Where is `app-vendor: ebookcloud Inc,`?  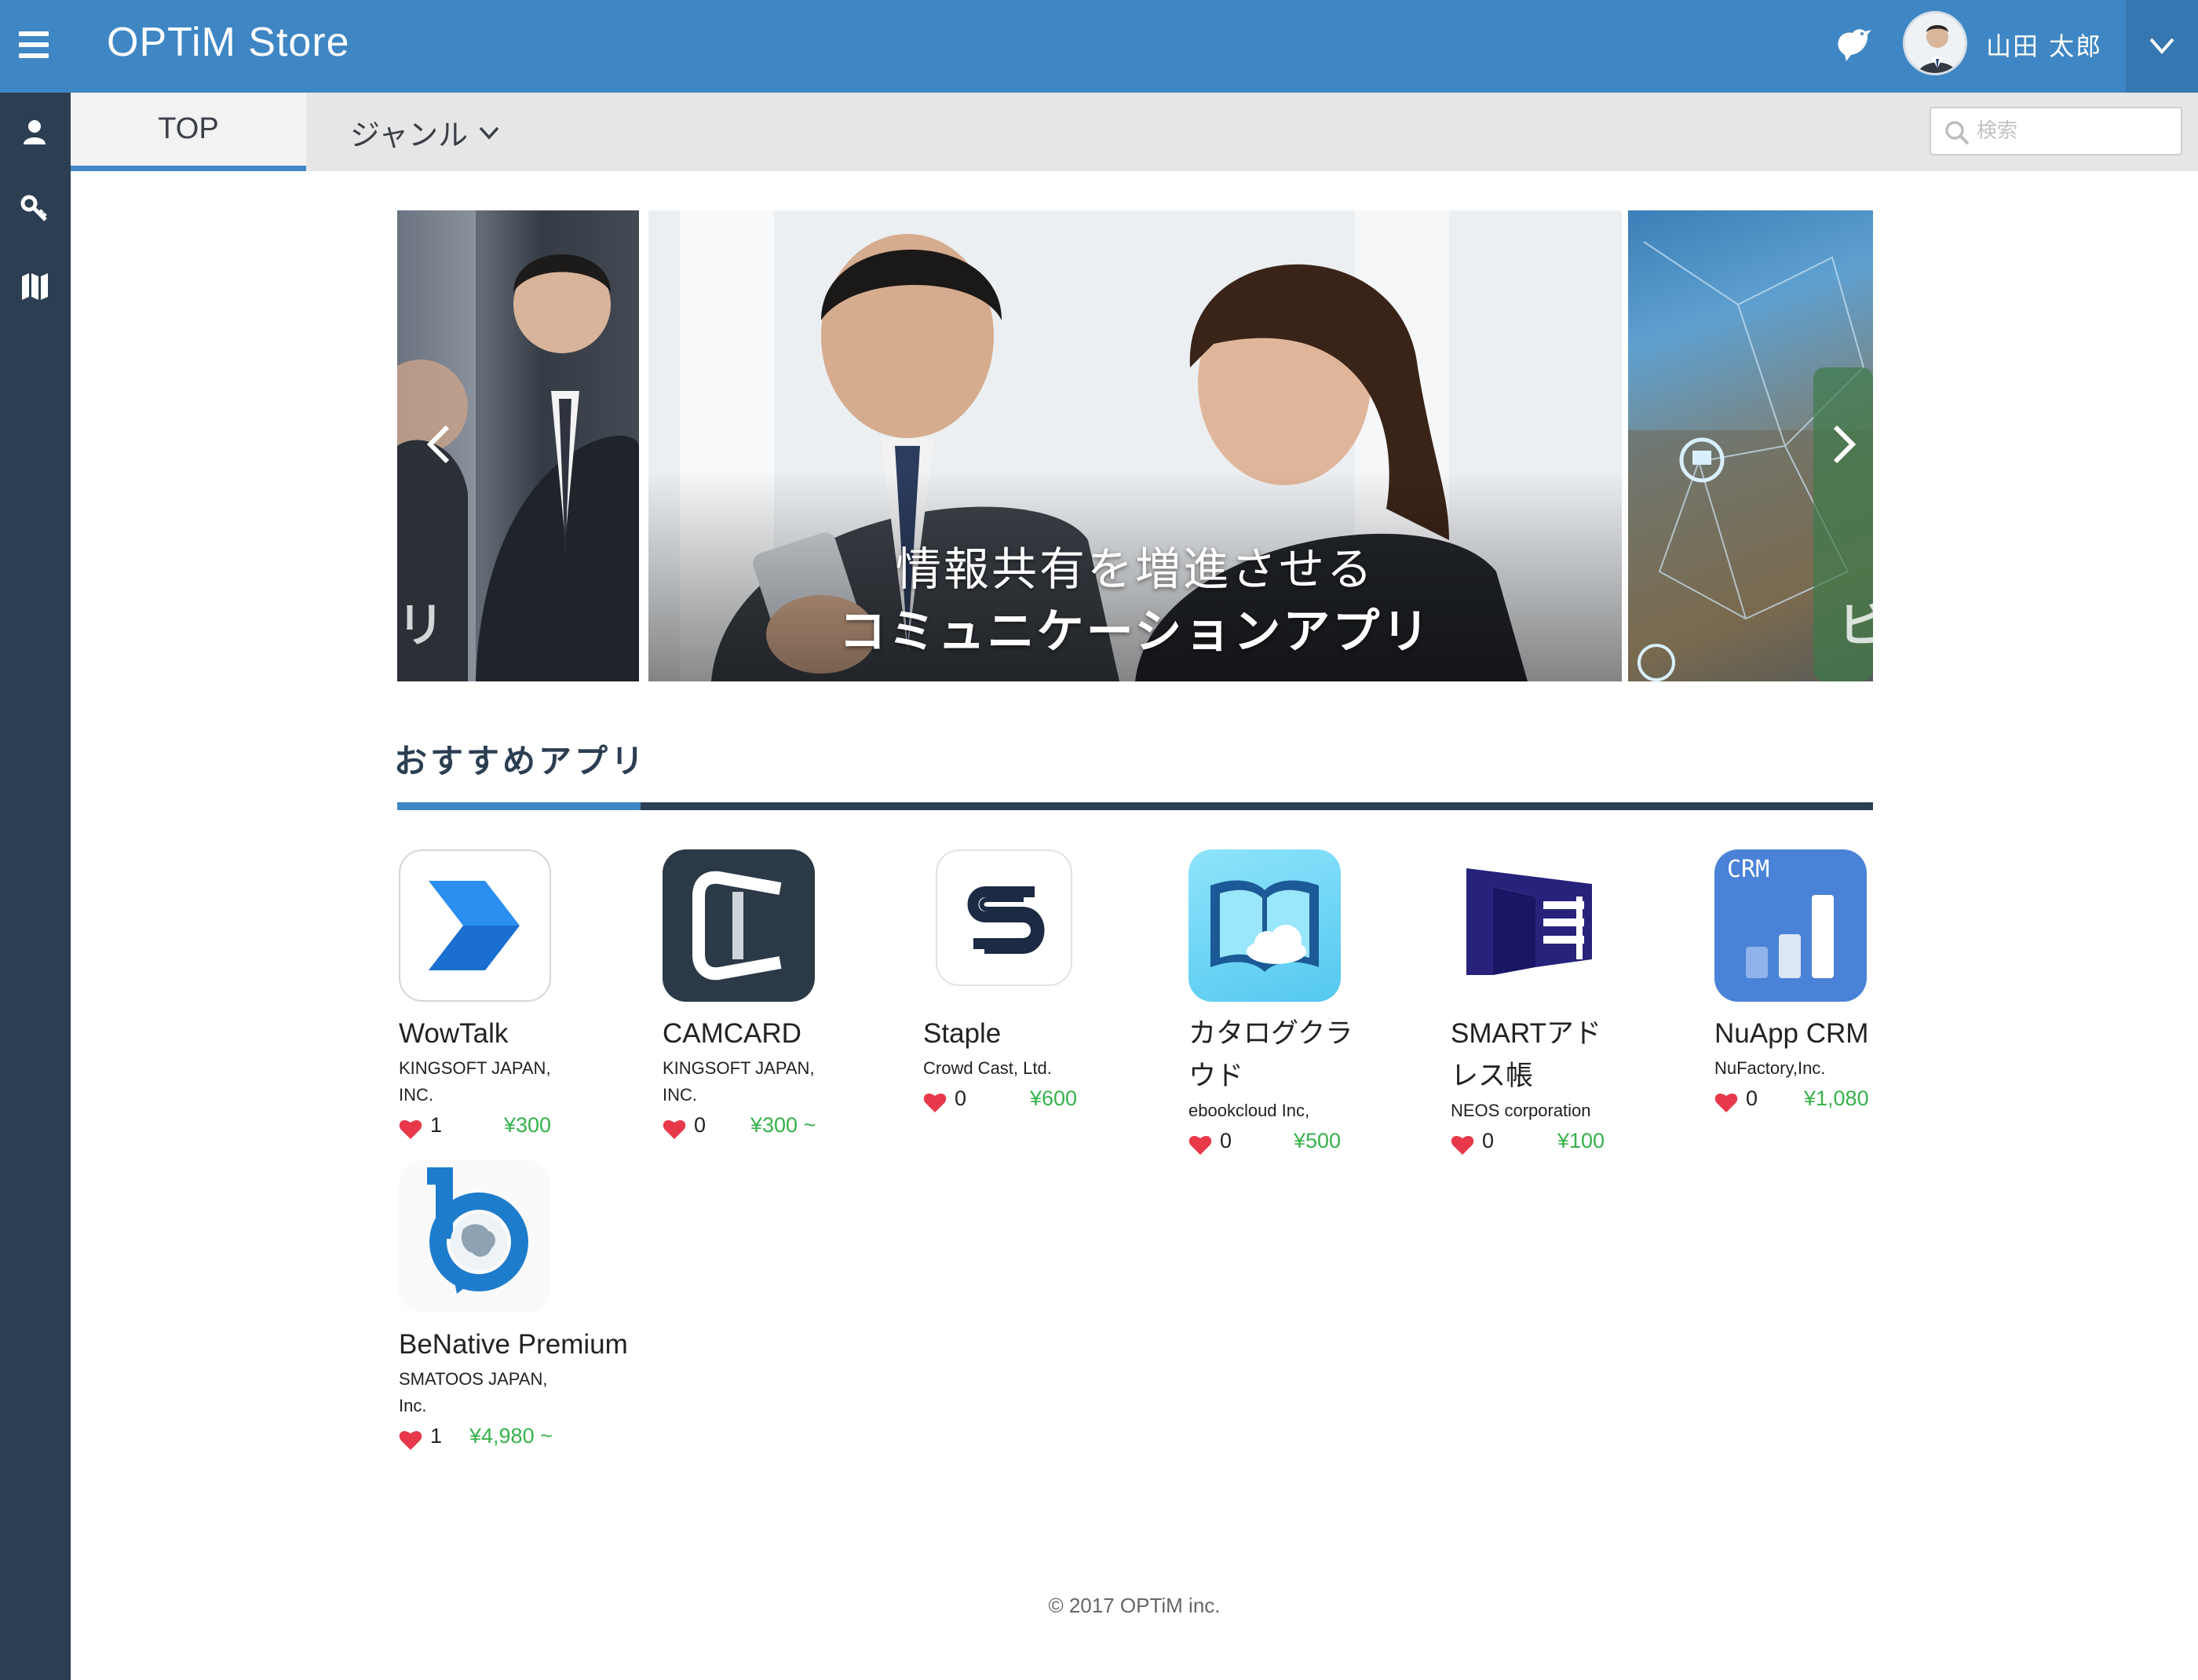
app-vendor: ebookcloud Inc, is located at coordinates (1249, 1110).